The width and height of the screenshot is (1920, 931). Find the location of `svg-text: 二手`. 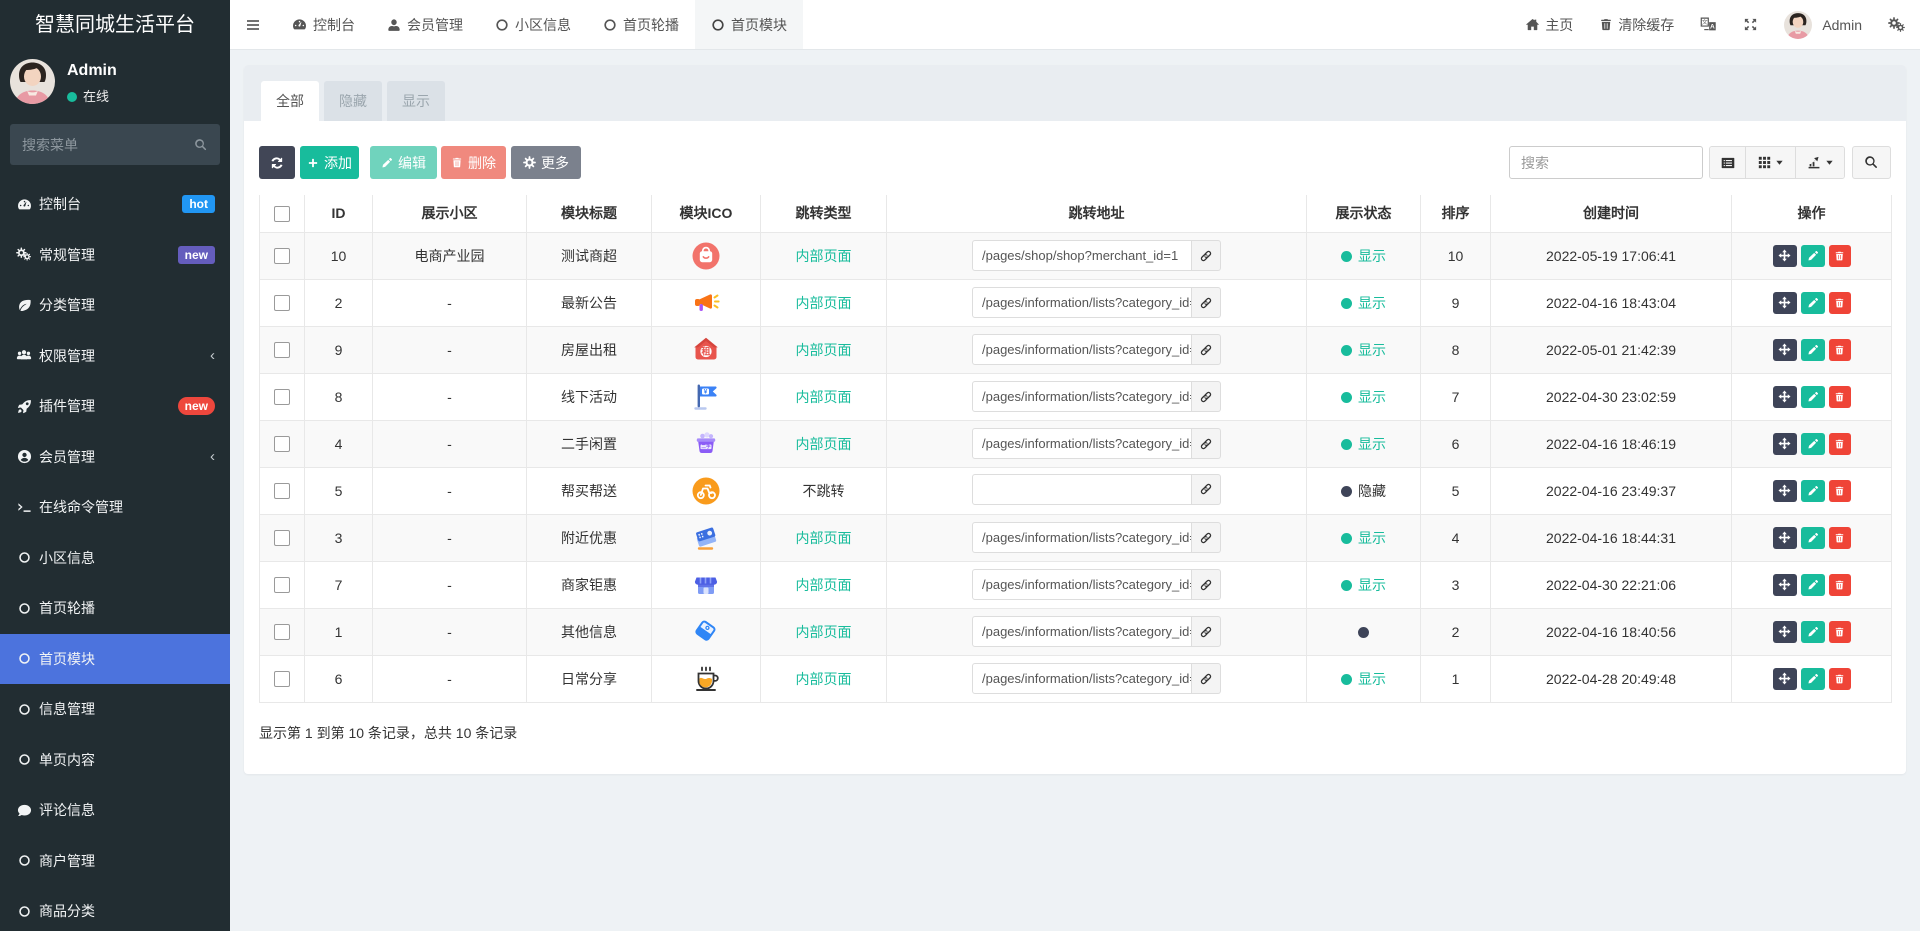

svg-text: 二手 is located at coordinates (706, 446).